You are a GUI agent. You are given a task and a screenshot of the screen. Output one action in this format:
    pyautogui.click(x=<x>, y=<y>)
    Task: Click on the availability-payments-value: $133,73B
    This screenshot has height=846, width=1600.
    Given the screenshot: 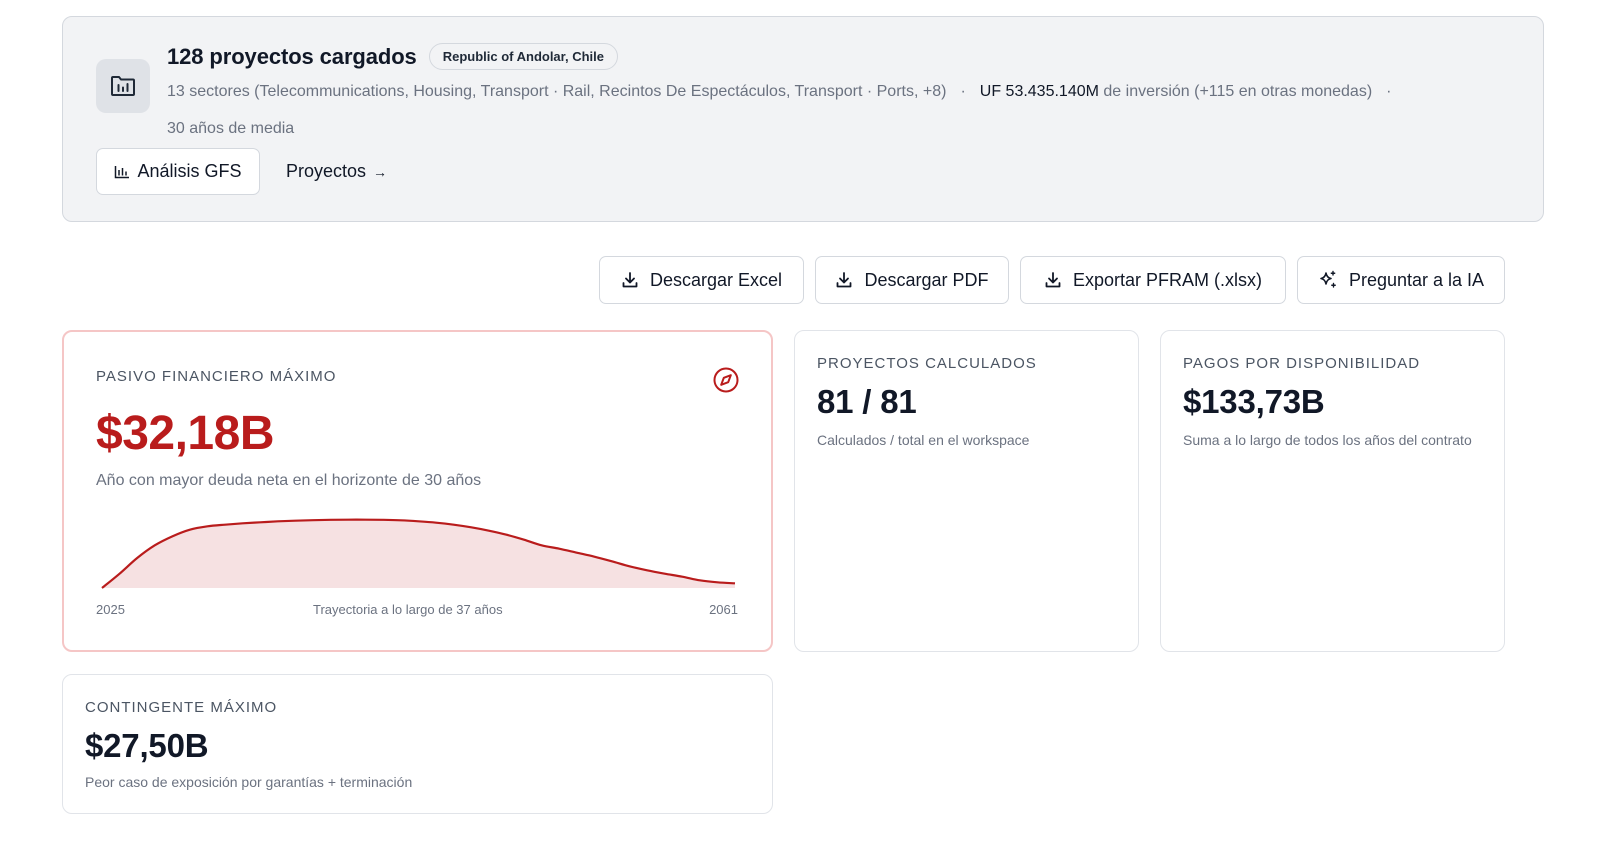 What is the action you would take?
    pyautogui.click(x=1254, y=401)
    